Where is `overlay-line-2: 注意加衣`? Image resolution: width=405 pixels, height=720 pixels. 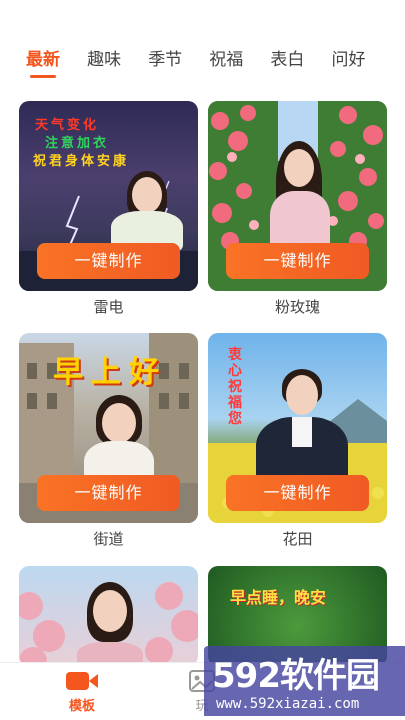
overlay-line-2: 注意加衣 is located at coordinates (77, 143).